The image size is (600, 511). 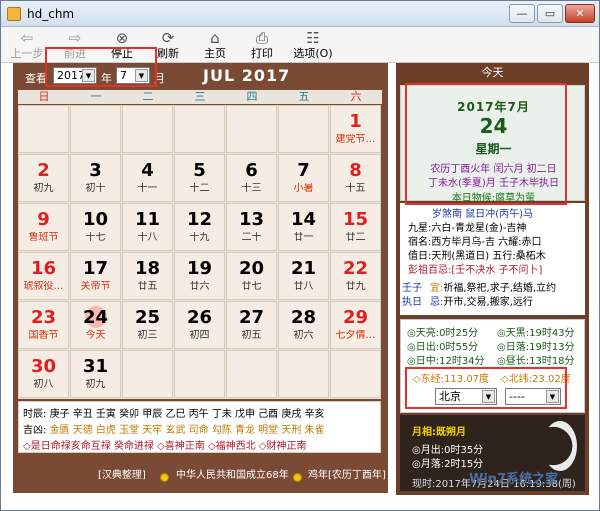 I want to click on lunar-day: 十九, so click(x=199, y=237).